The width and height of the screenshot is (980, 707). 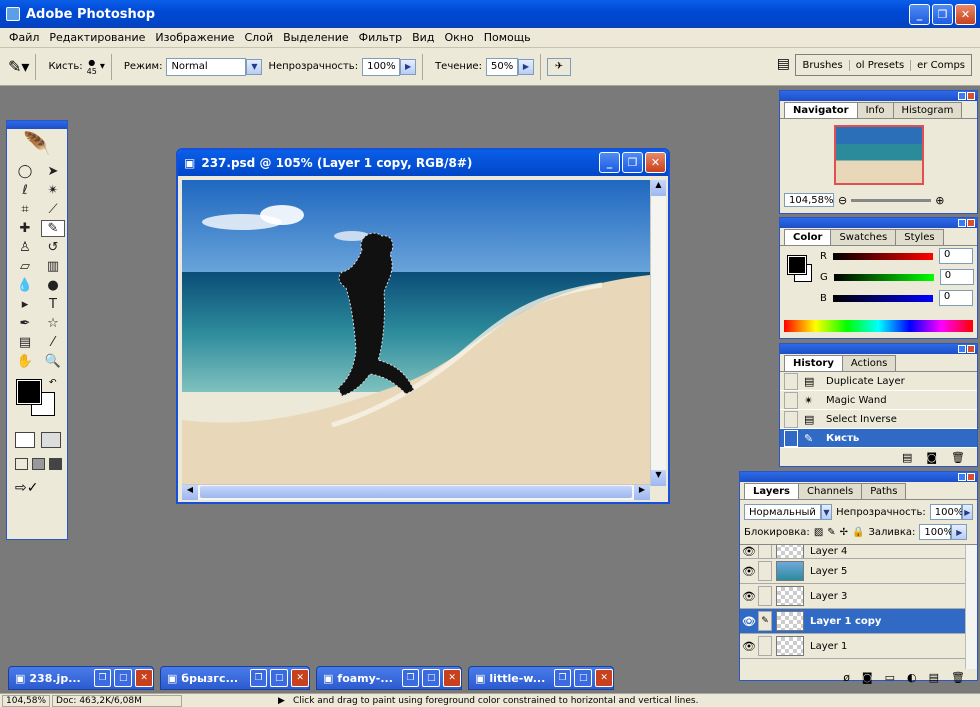 What do you see at coordinates (55, 464) in the screenshot?
I see `screen-mode-full-icon` at bounding box center [55, 464].